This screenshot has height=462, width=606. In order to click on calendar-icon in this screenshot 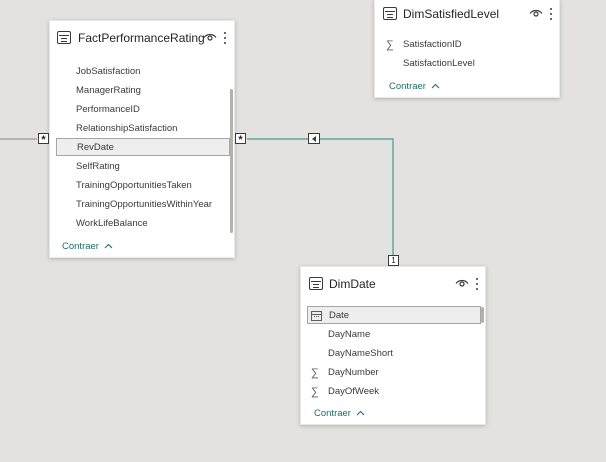, I will do `click(316, 316)`.